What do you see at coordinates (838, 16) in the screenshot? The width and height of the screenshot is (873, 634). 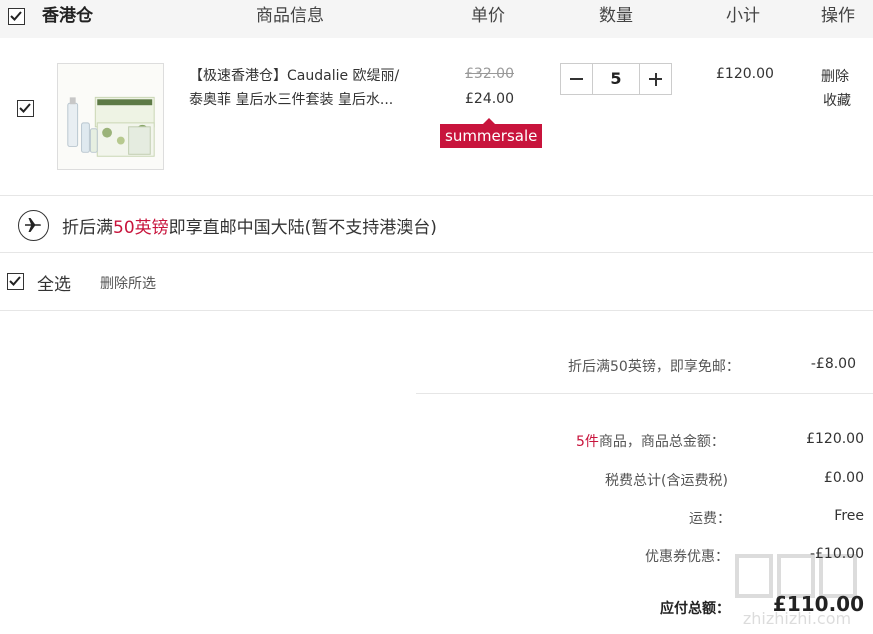 I see `column-header-operation: 操作` at bounding box center [838, 16].